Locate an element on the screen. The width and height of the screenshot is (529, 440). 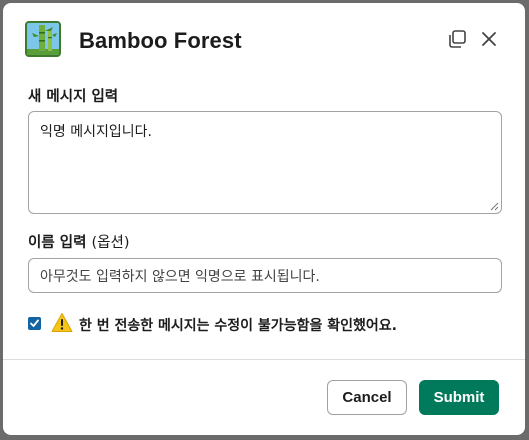
message-text: 익명 메시지입니다. is located at coordinates (96, 132).